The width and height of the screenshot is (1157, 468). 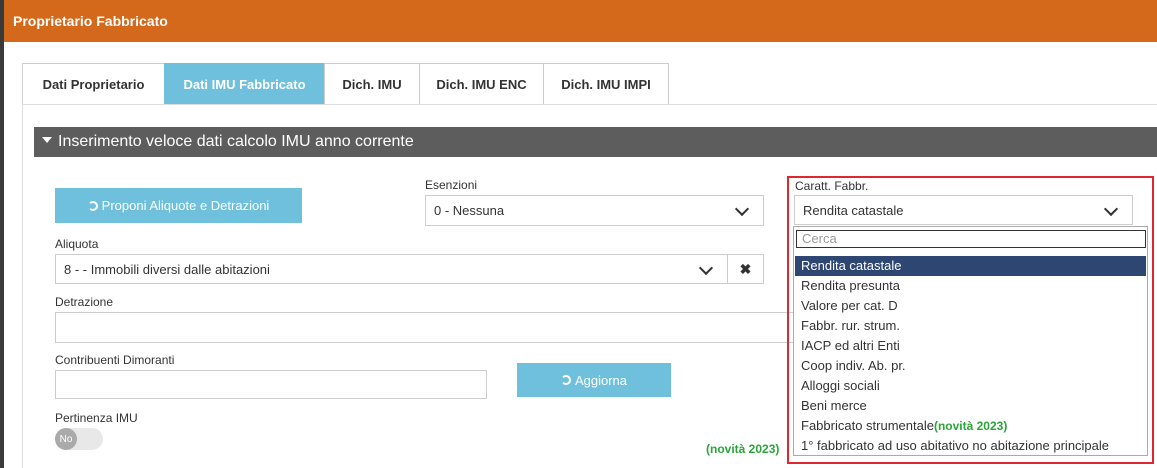 I want to click on novita-note: (novità 2023), so click(x=743, y=449).